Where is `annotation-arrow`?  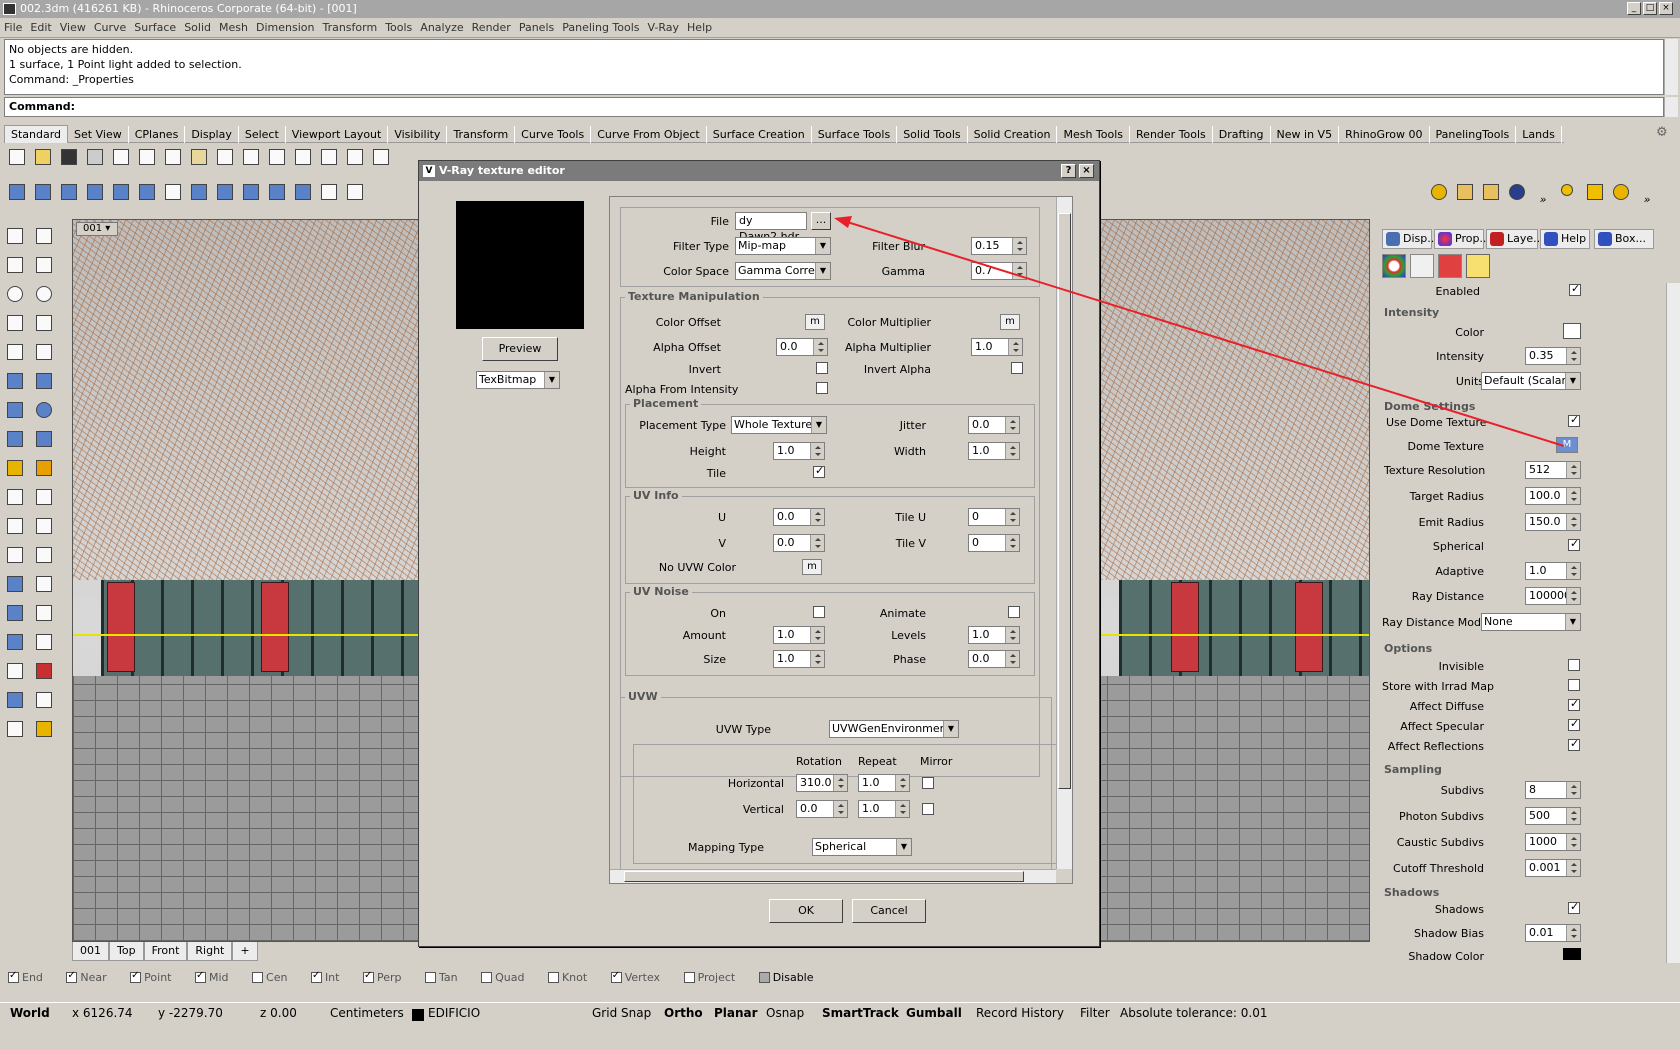 annotation-arrow is located at coordinates (1199, 331).